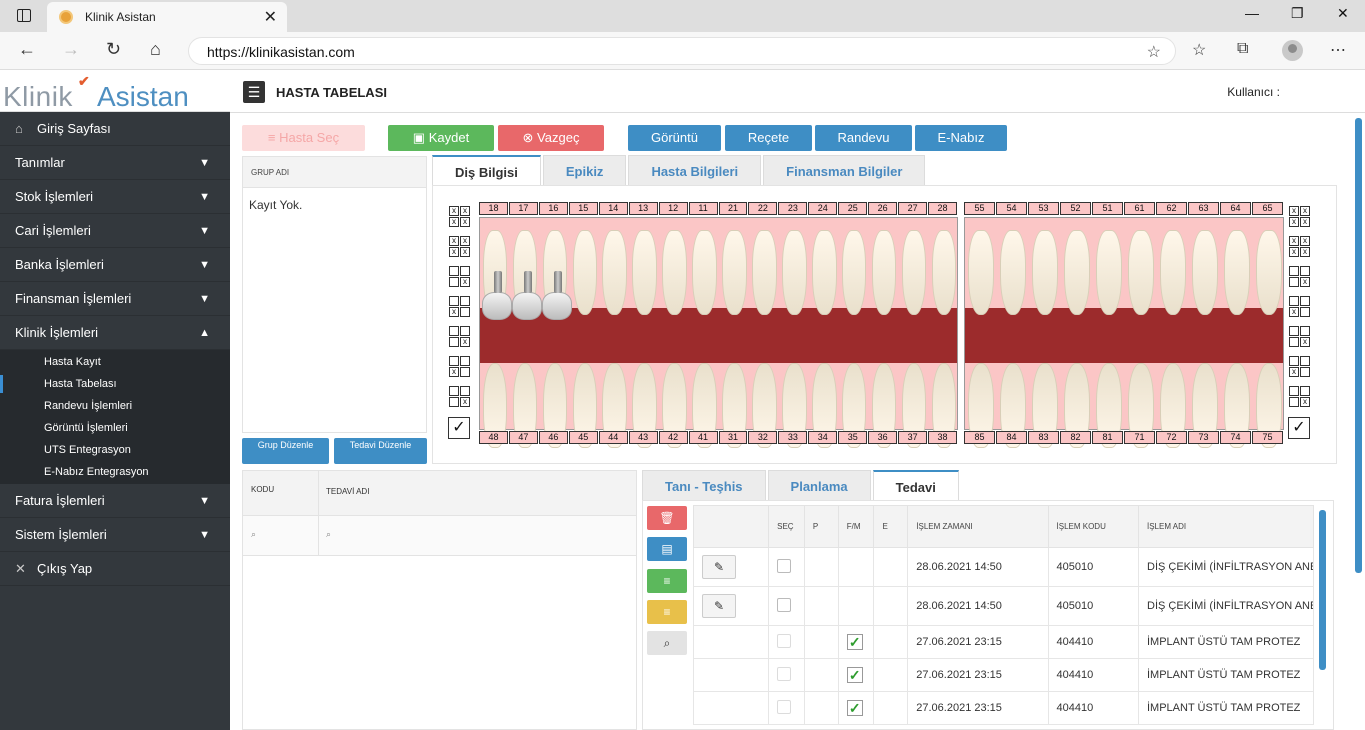 Image resolution: width=1365 pixels, height=730 pixels. What do you see at coordinates (27, 49) in the screenshot?
I see `back-icon: ←` at bounding box center [27, 49].